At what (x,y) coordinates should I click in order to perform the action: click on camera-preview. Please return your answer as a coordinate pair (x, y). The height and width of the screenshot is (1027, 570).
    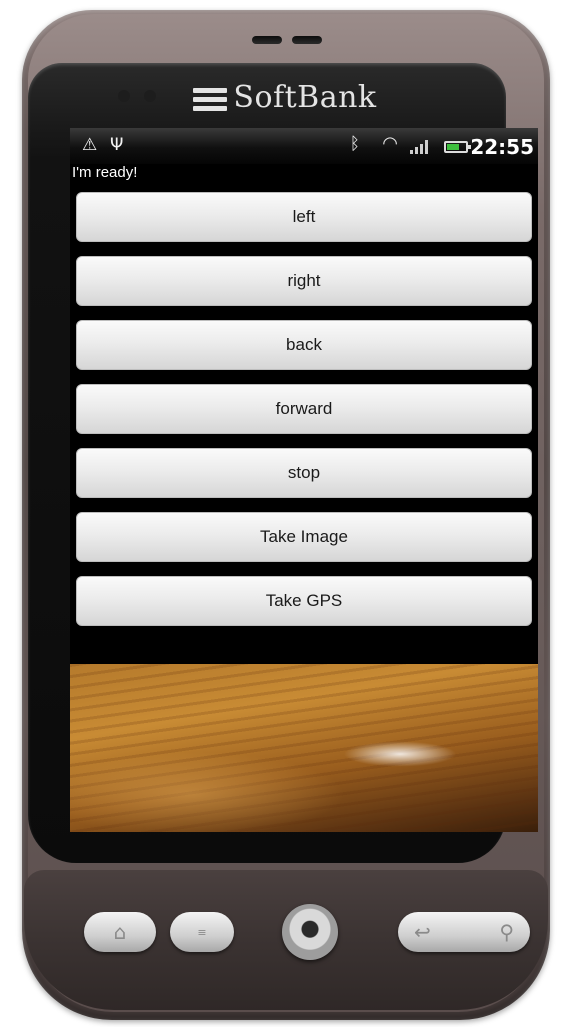
    Looking at the image, I should click on (304, 748).